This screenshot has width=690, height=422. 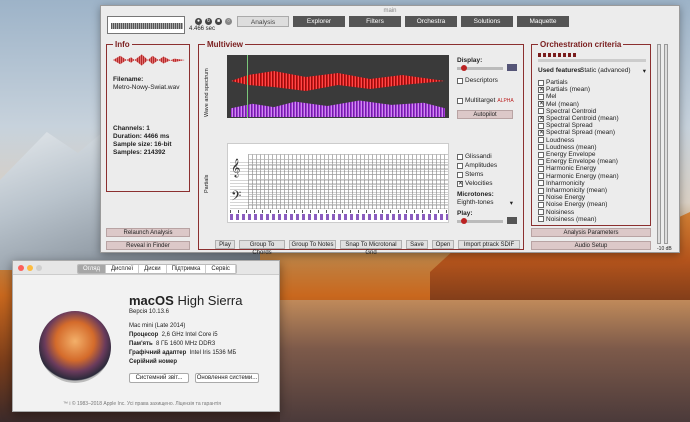 I want to click on play-slider-knob, so click(x=464, y=221).